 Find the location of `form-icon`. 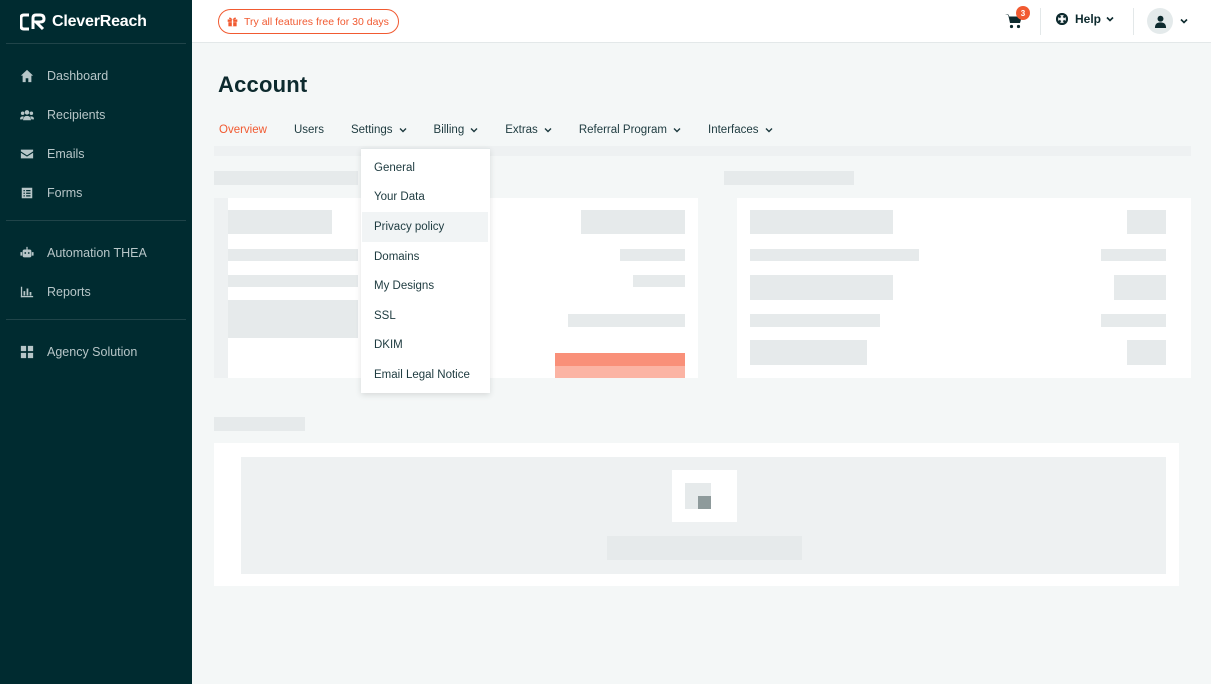

form-icon is located at coordinates (27, 193).